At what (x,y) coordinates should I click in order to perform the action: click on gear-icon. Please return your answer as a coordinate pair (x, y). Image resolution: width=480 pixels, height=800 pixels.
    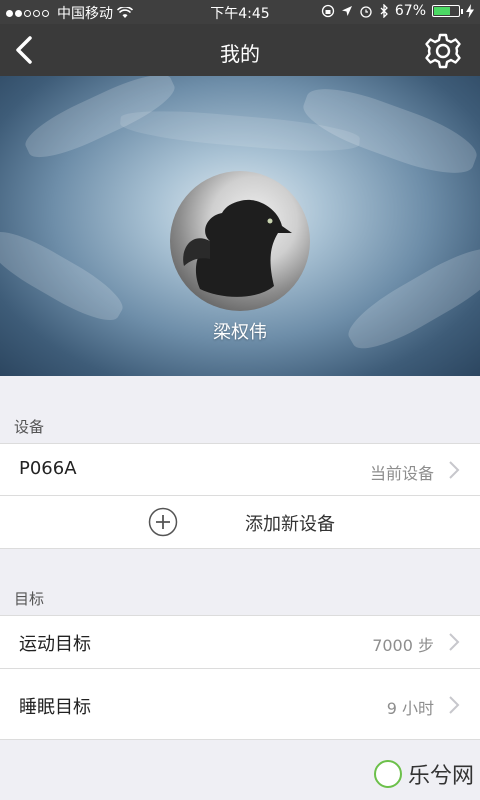
    Looking at the image, I should click on (443, 51).